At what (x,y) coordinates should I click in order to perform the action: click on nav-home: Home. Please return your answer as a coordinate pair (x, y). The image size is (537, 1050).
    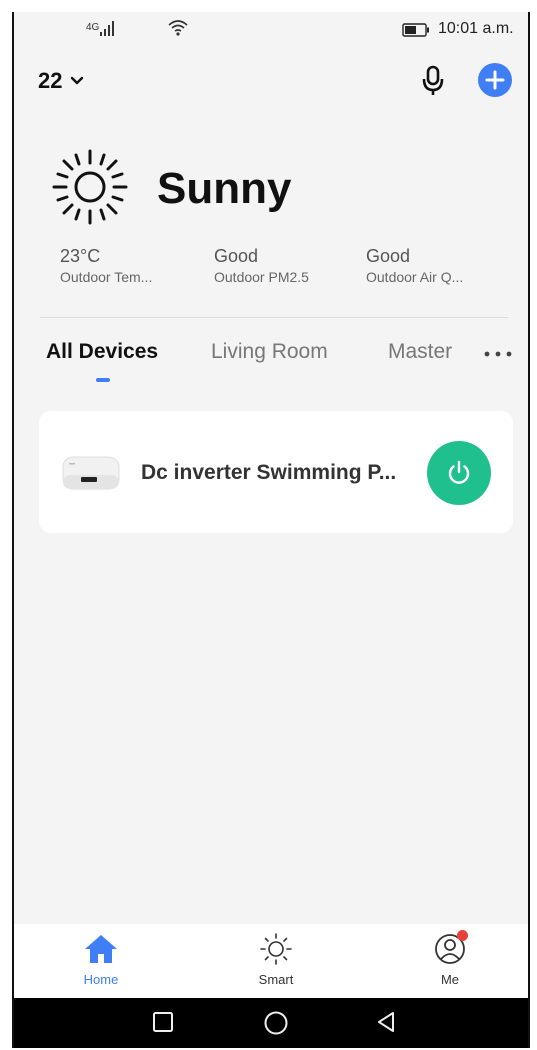
    Looking at the image, I should click on (101, 959).